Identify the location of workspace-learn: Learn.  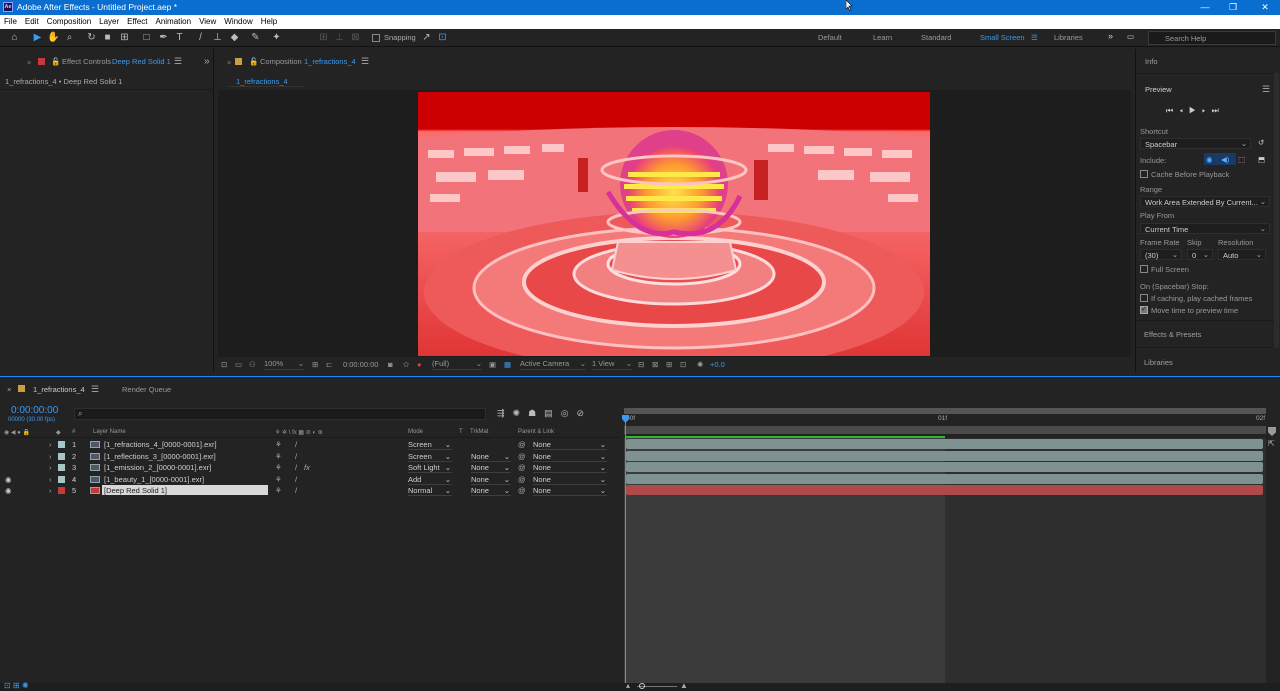
(882, 37).